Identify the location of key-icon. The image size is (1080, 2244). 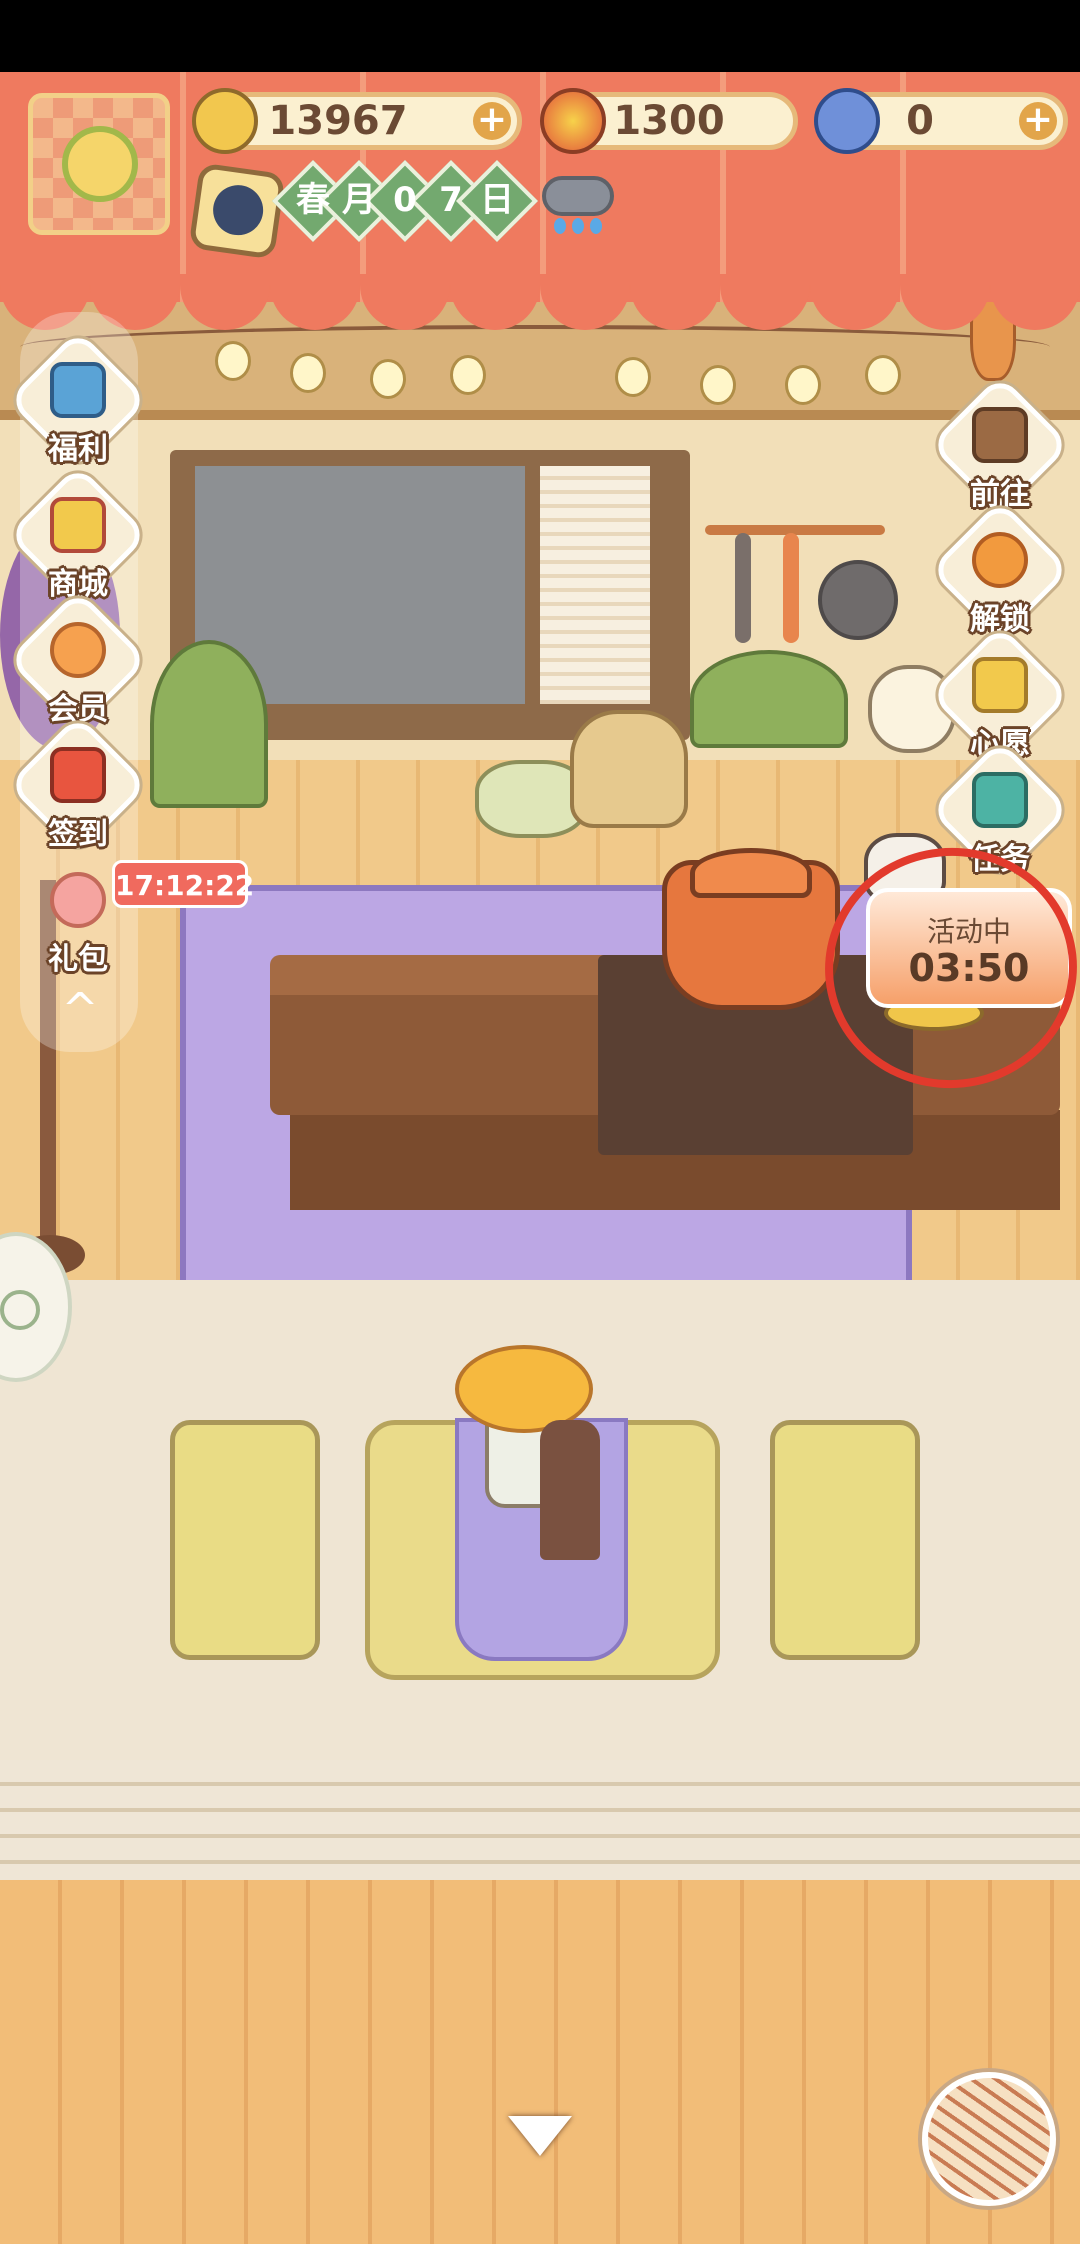
(1000, 560).